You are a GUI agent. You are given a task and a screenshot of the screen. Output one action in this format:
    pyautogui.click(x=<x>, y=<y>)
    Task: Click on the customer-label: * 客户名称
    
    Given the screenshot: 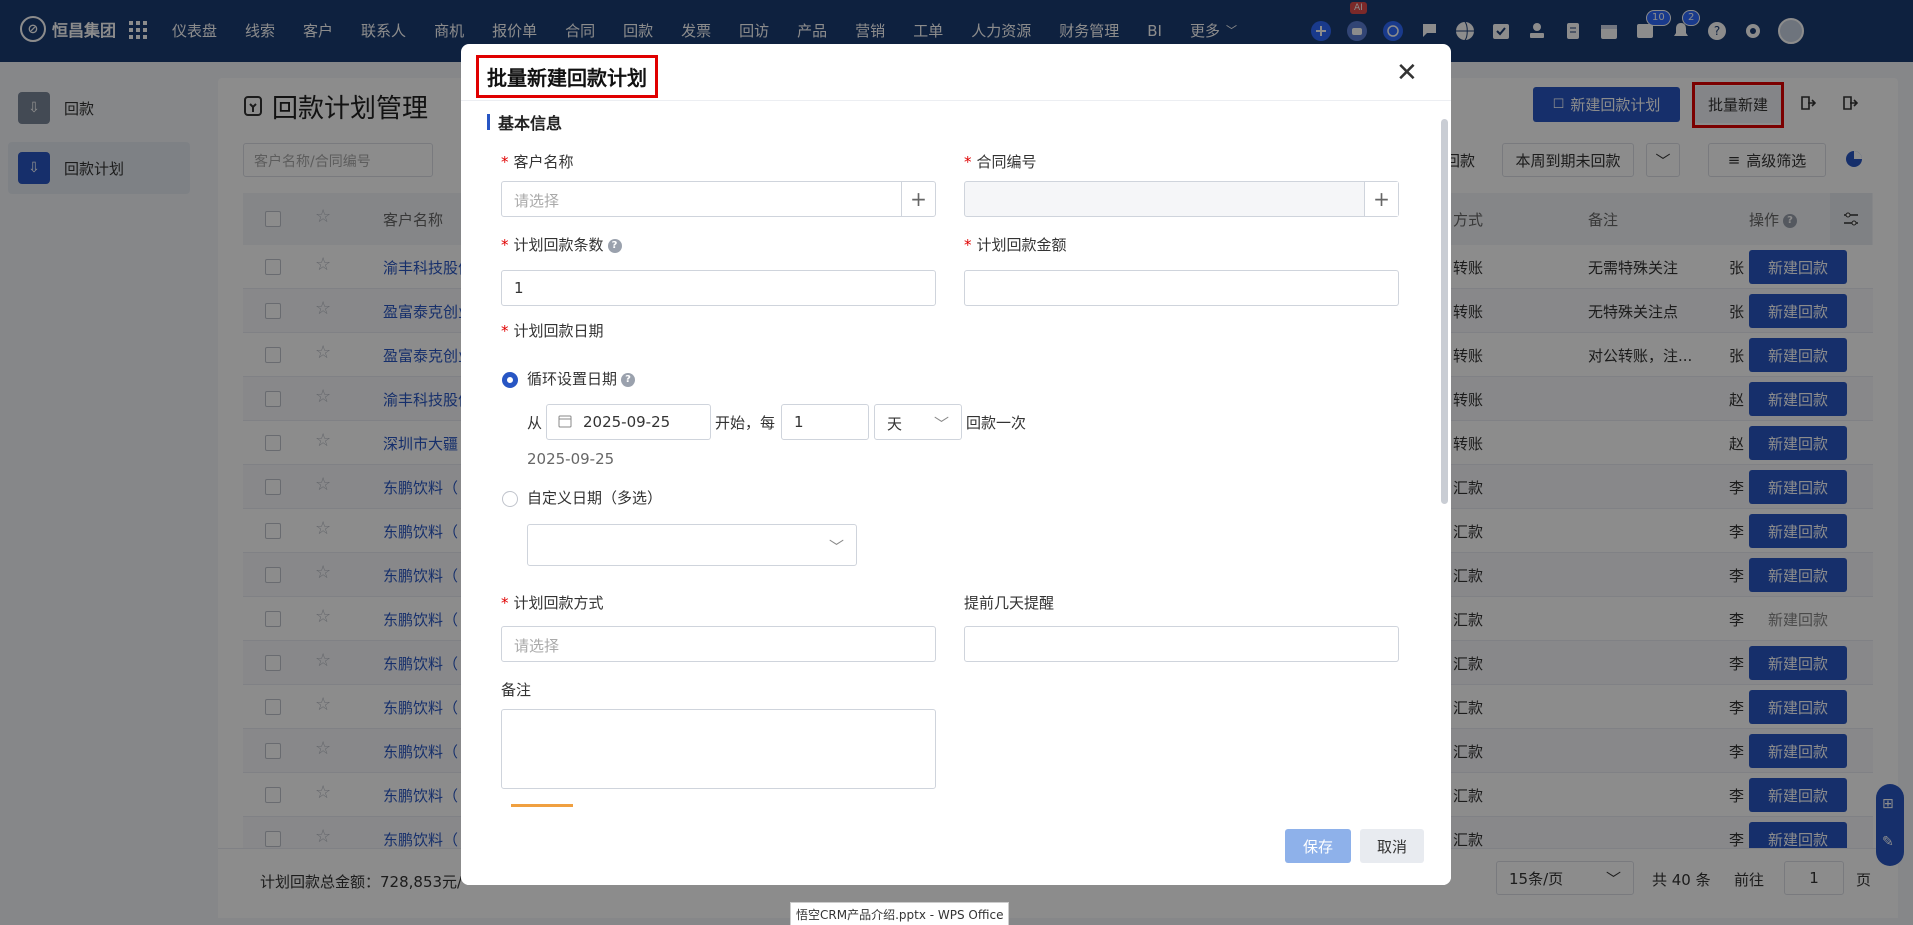 What is the action you would take?
    pyautogui.click(x=537, y=162)
    